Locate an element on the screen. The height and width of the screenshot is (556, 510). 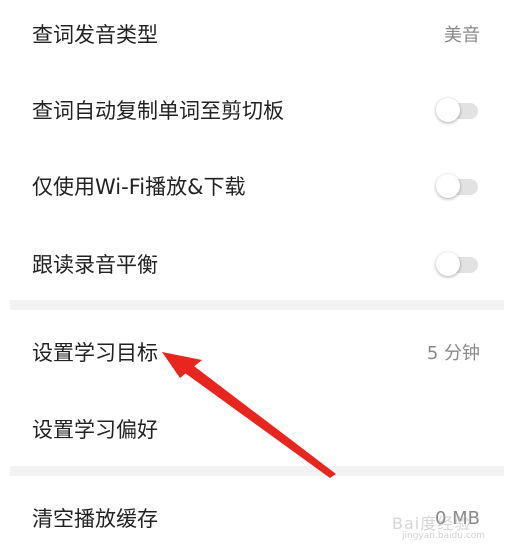
watermark-url: jingyan.baidu.com is located at coordinates (444, 536).